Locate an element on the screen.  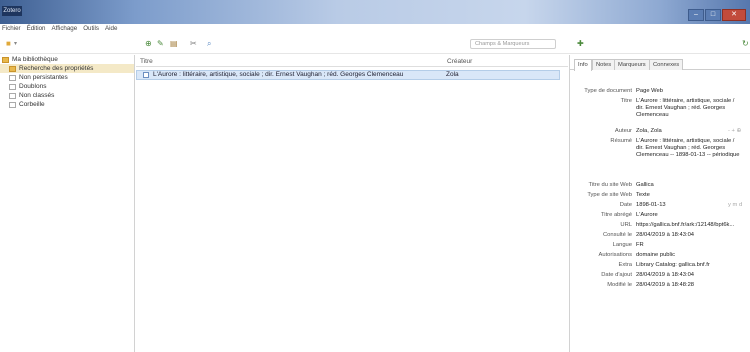
toolbar: ■ ▾ ⊕ ✎ ▤ ✂ ⌕ Champs & Marqueurs ✚ ↻ is located at coordinates (375, 44).